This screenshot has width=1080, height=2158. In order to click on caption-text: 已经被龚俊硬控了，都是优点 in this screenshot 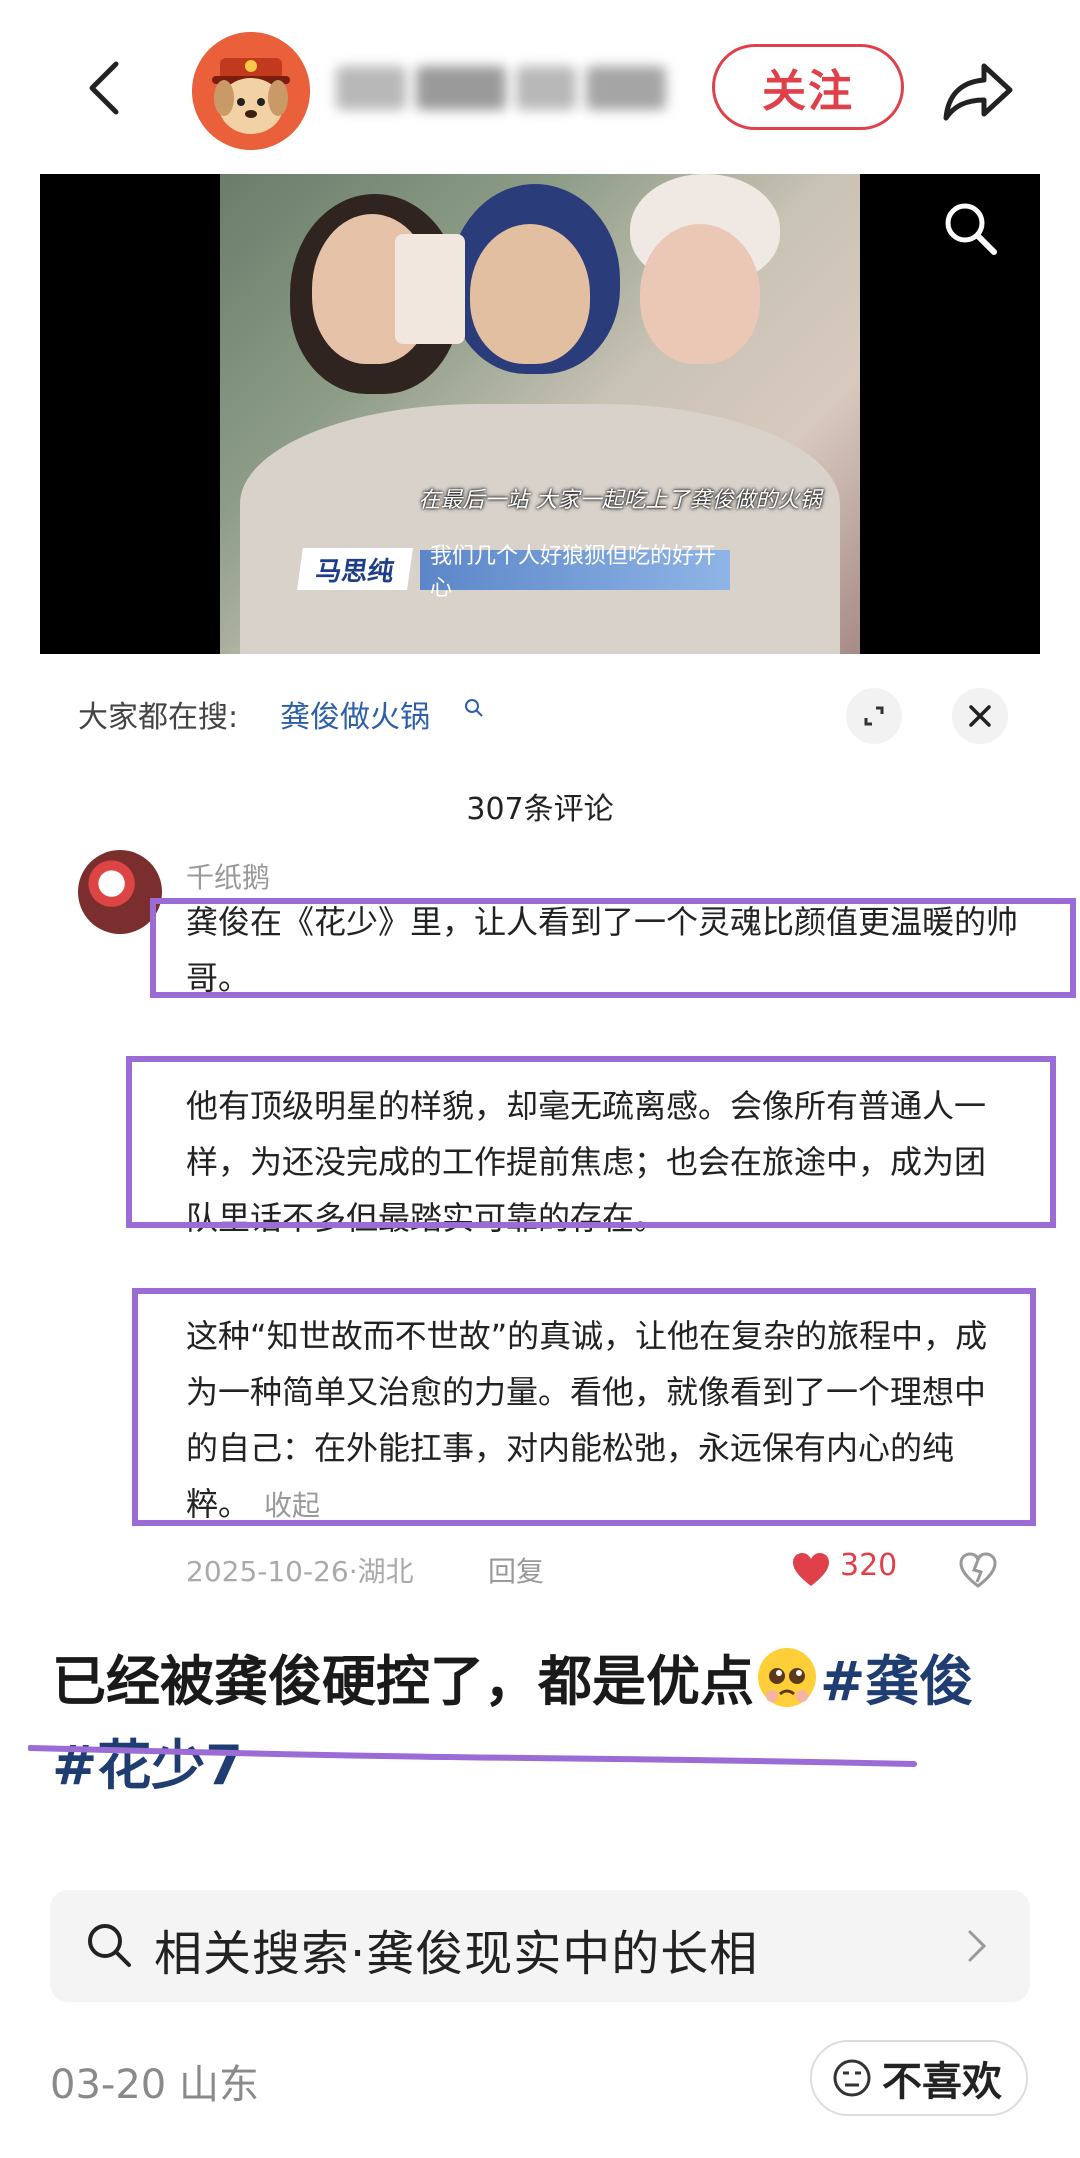, I will do `click(403, 1681)`.